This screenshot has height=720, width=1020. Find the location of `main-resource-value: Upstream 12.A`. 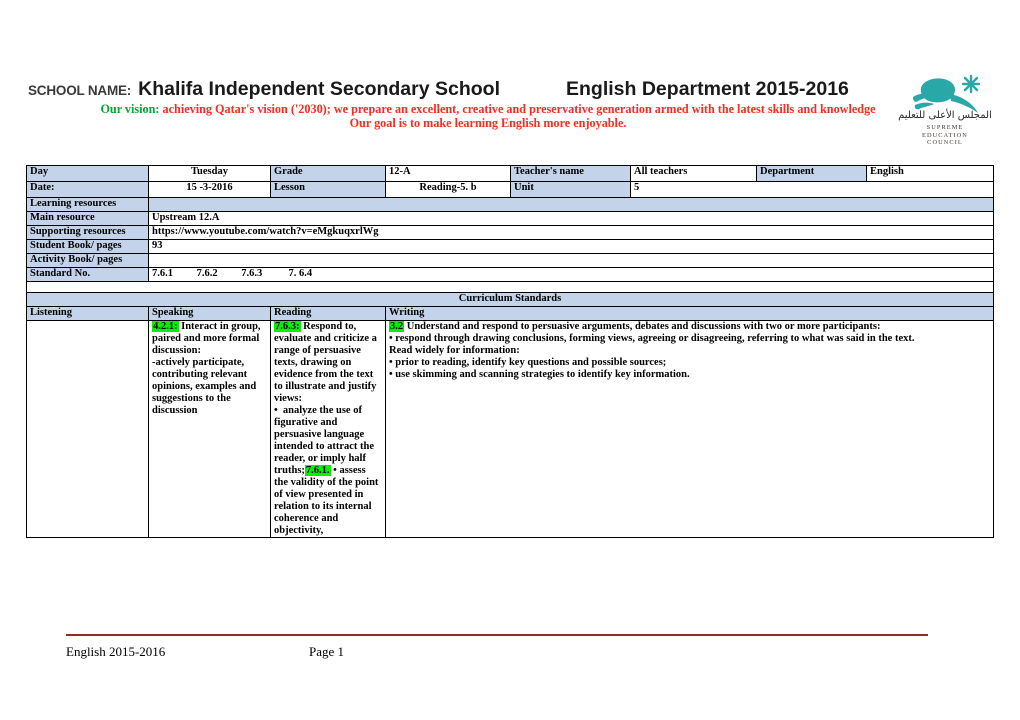

main-resource-value: Upstream 12.A is located at coordinates (571, 218).